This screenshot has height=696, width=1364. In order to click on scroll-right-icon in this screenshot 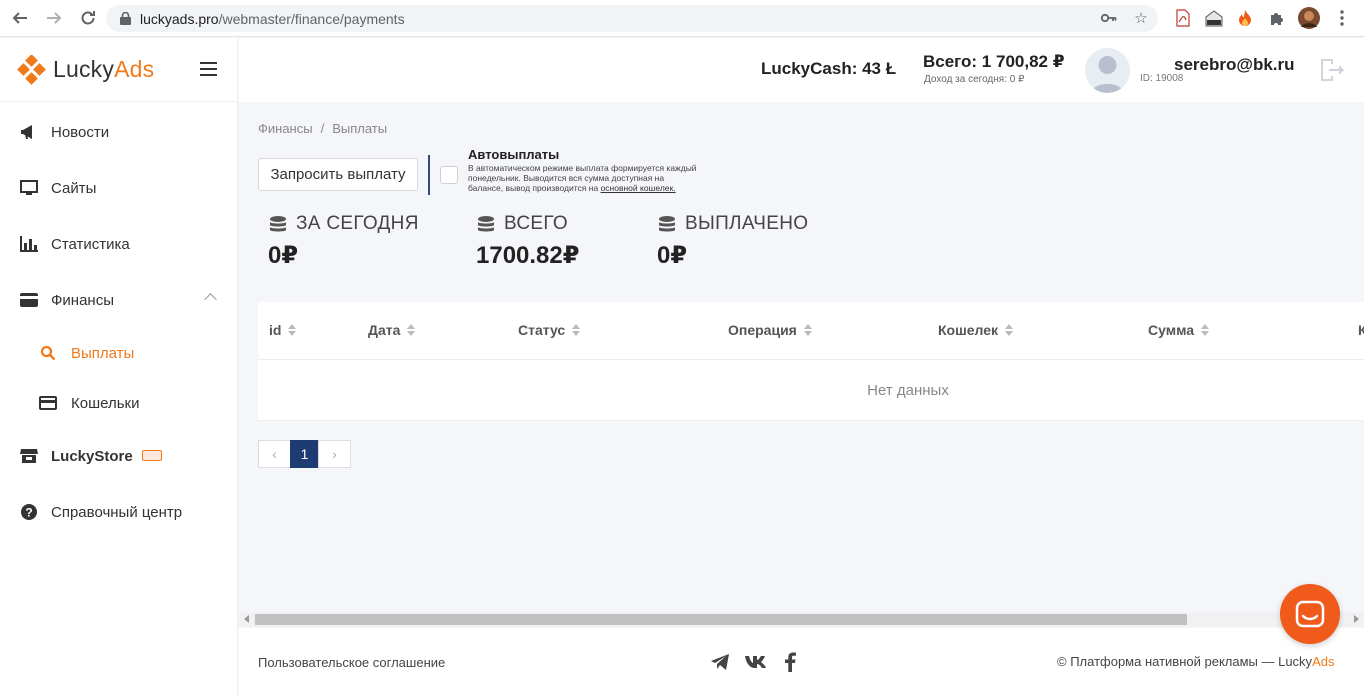, I will do `click(1356, 619)`.